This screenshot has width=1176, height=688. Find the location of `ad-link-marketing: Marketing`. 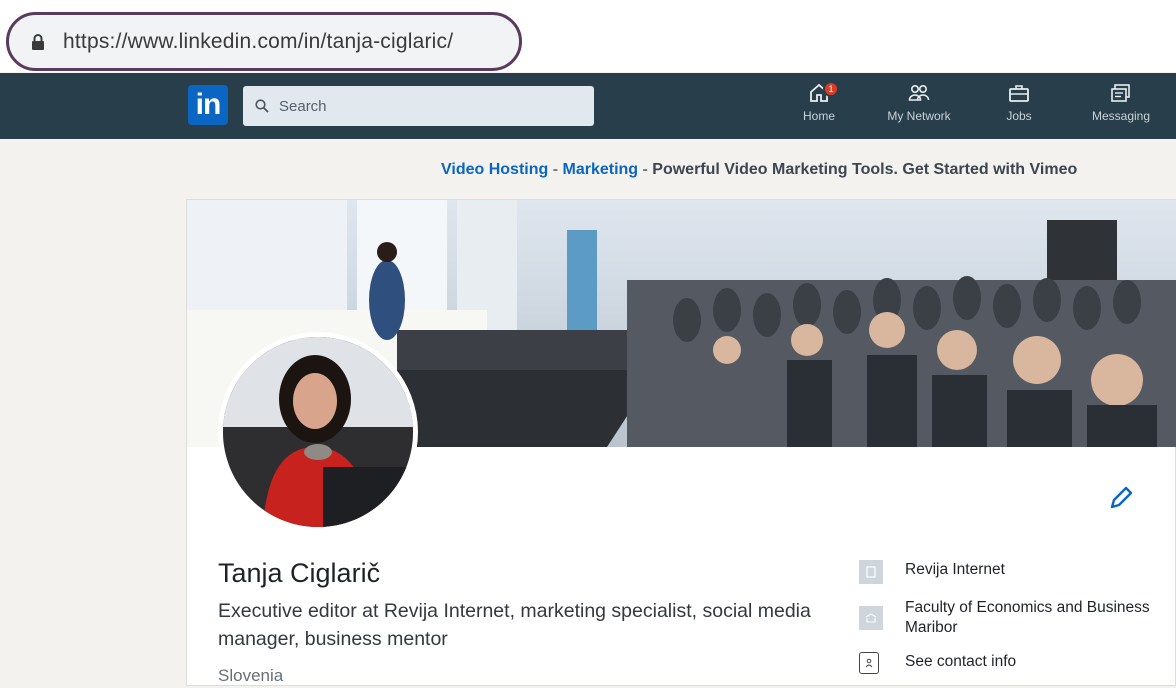

ad-link-marketing: Marketing is located at coordinates (600, 169).